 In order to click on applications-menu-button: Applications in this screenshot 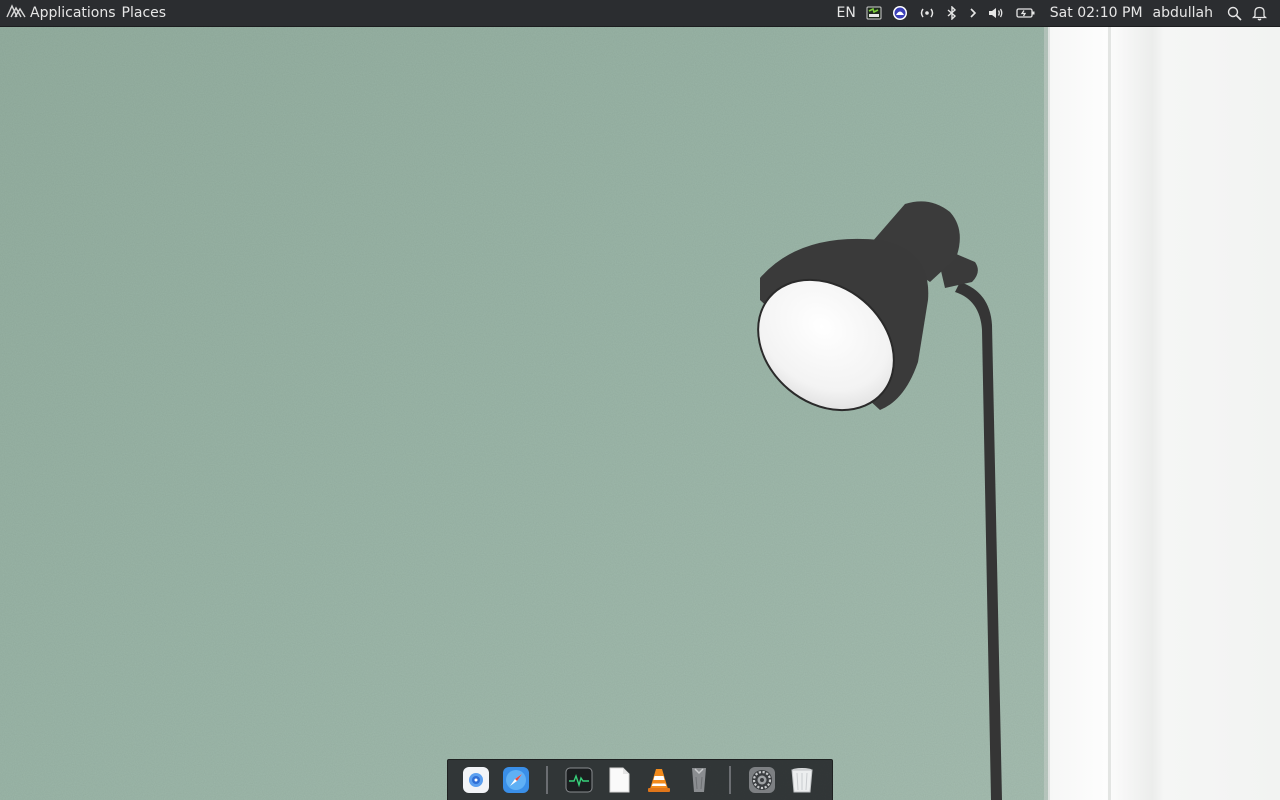, I will do `click(61, 13)`.